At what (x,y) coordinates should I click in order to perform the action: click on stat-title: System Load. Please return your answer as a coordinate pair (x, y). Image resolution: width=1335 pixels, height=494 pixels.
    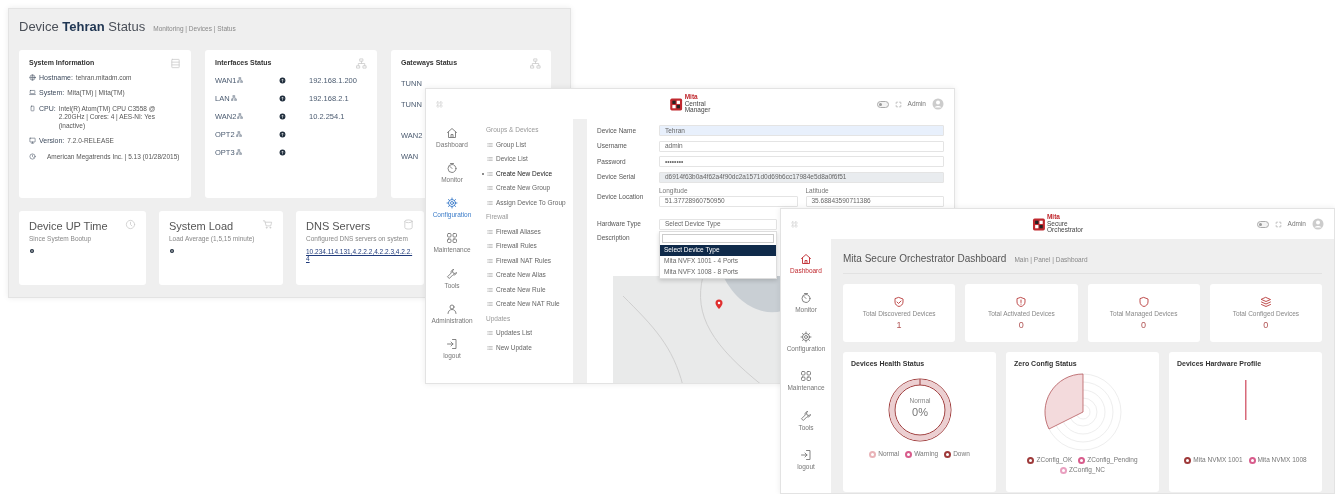
    Looking at the image, I should click on (201, 226).